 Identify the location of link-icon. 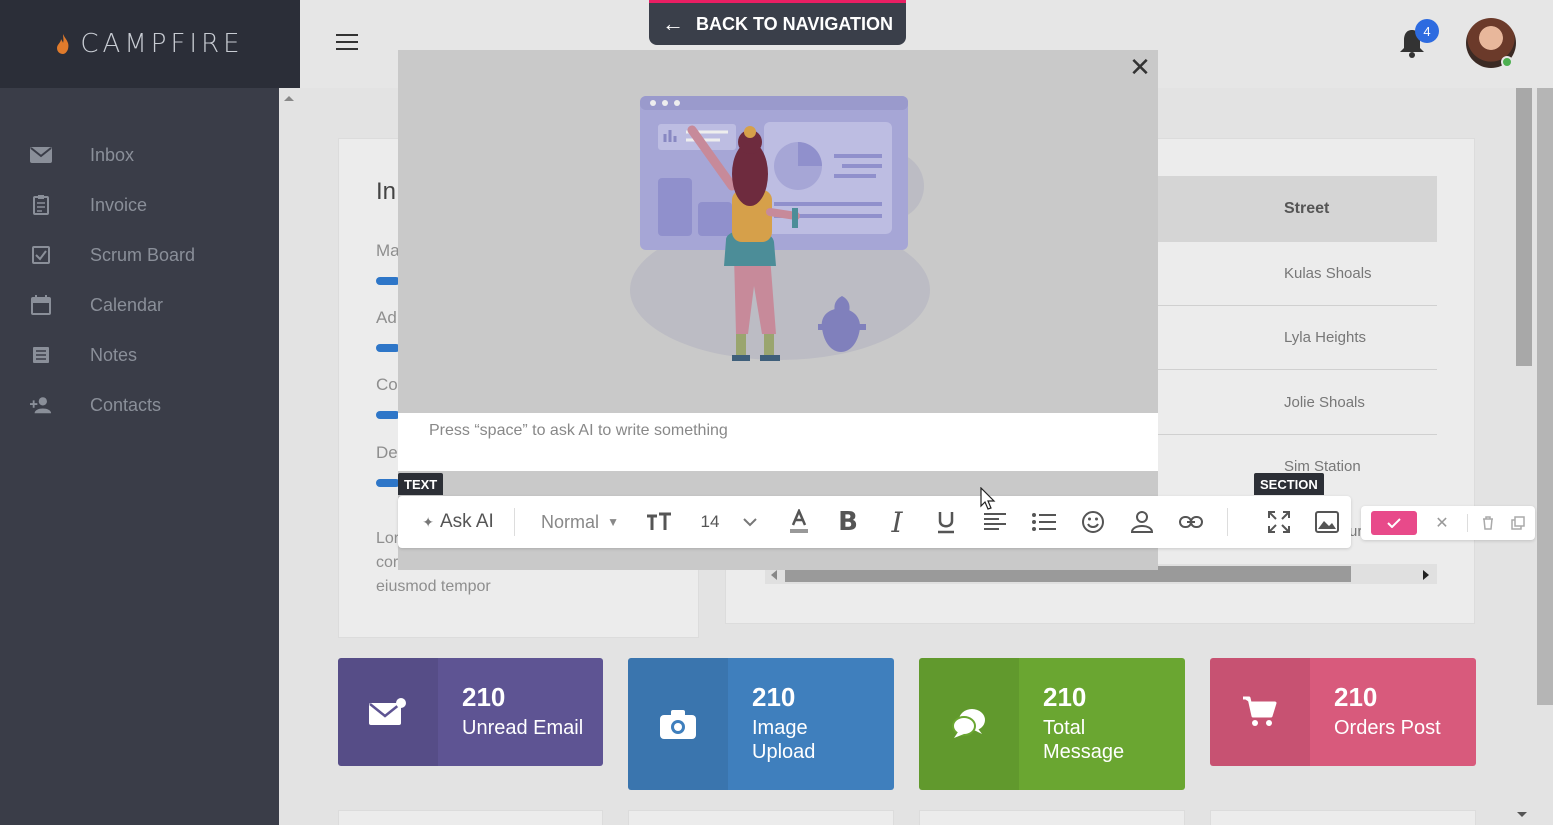
(1191, 522).